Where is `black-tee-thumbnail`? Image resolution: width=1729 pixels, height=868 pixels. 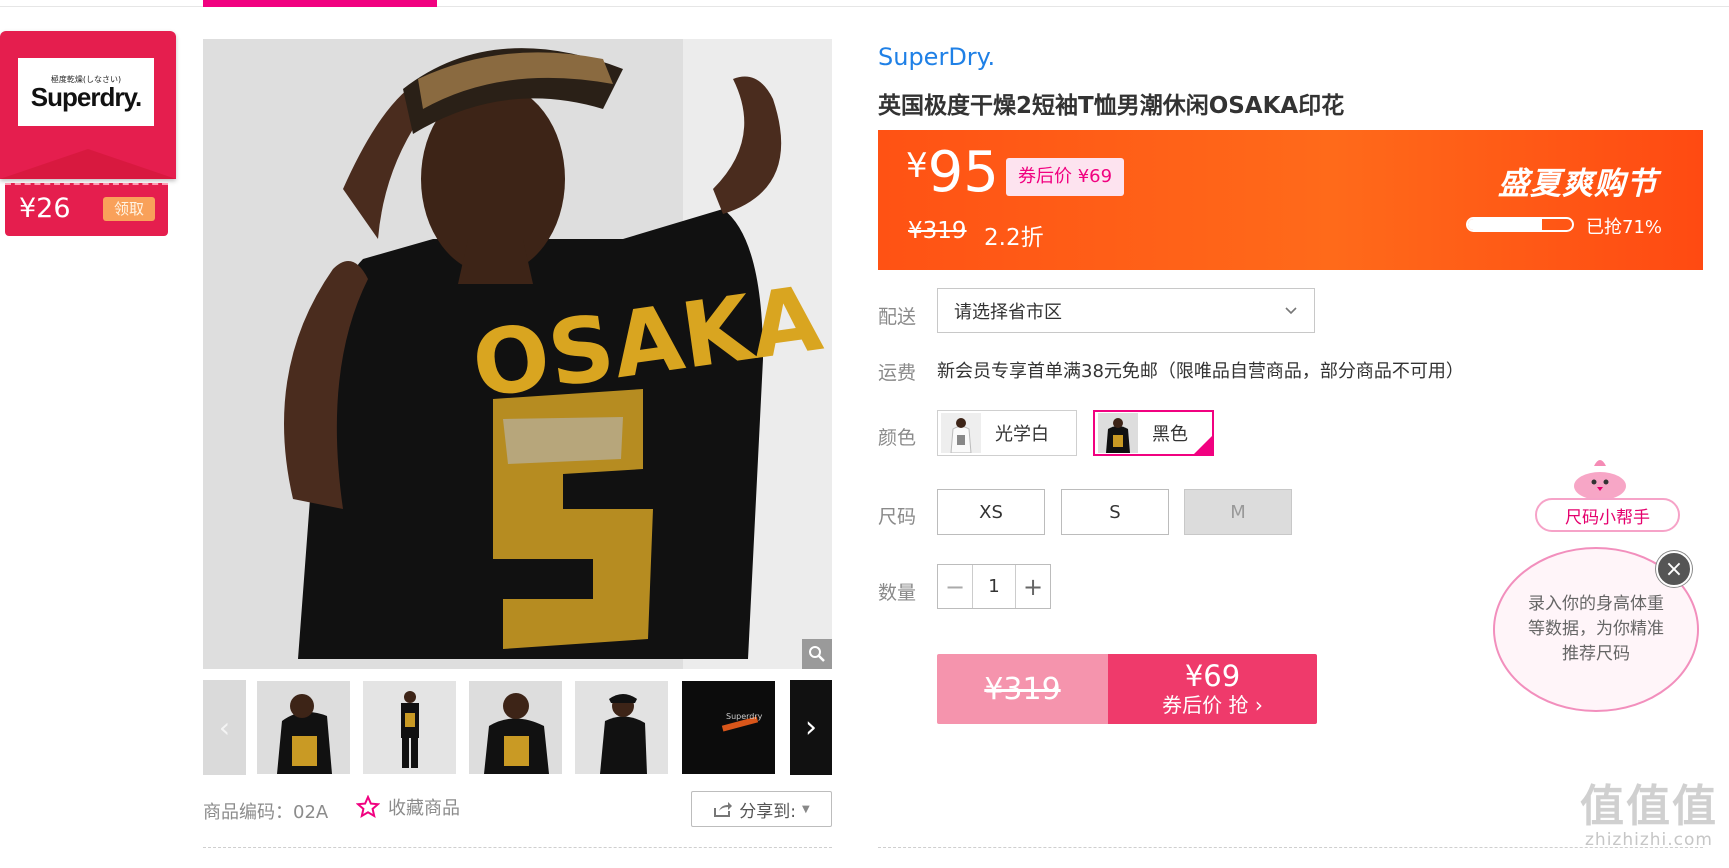 black-tee-thumbnail is located at coordinates (1118, 433).